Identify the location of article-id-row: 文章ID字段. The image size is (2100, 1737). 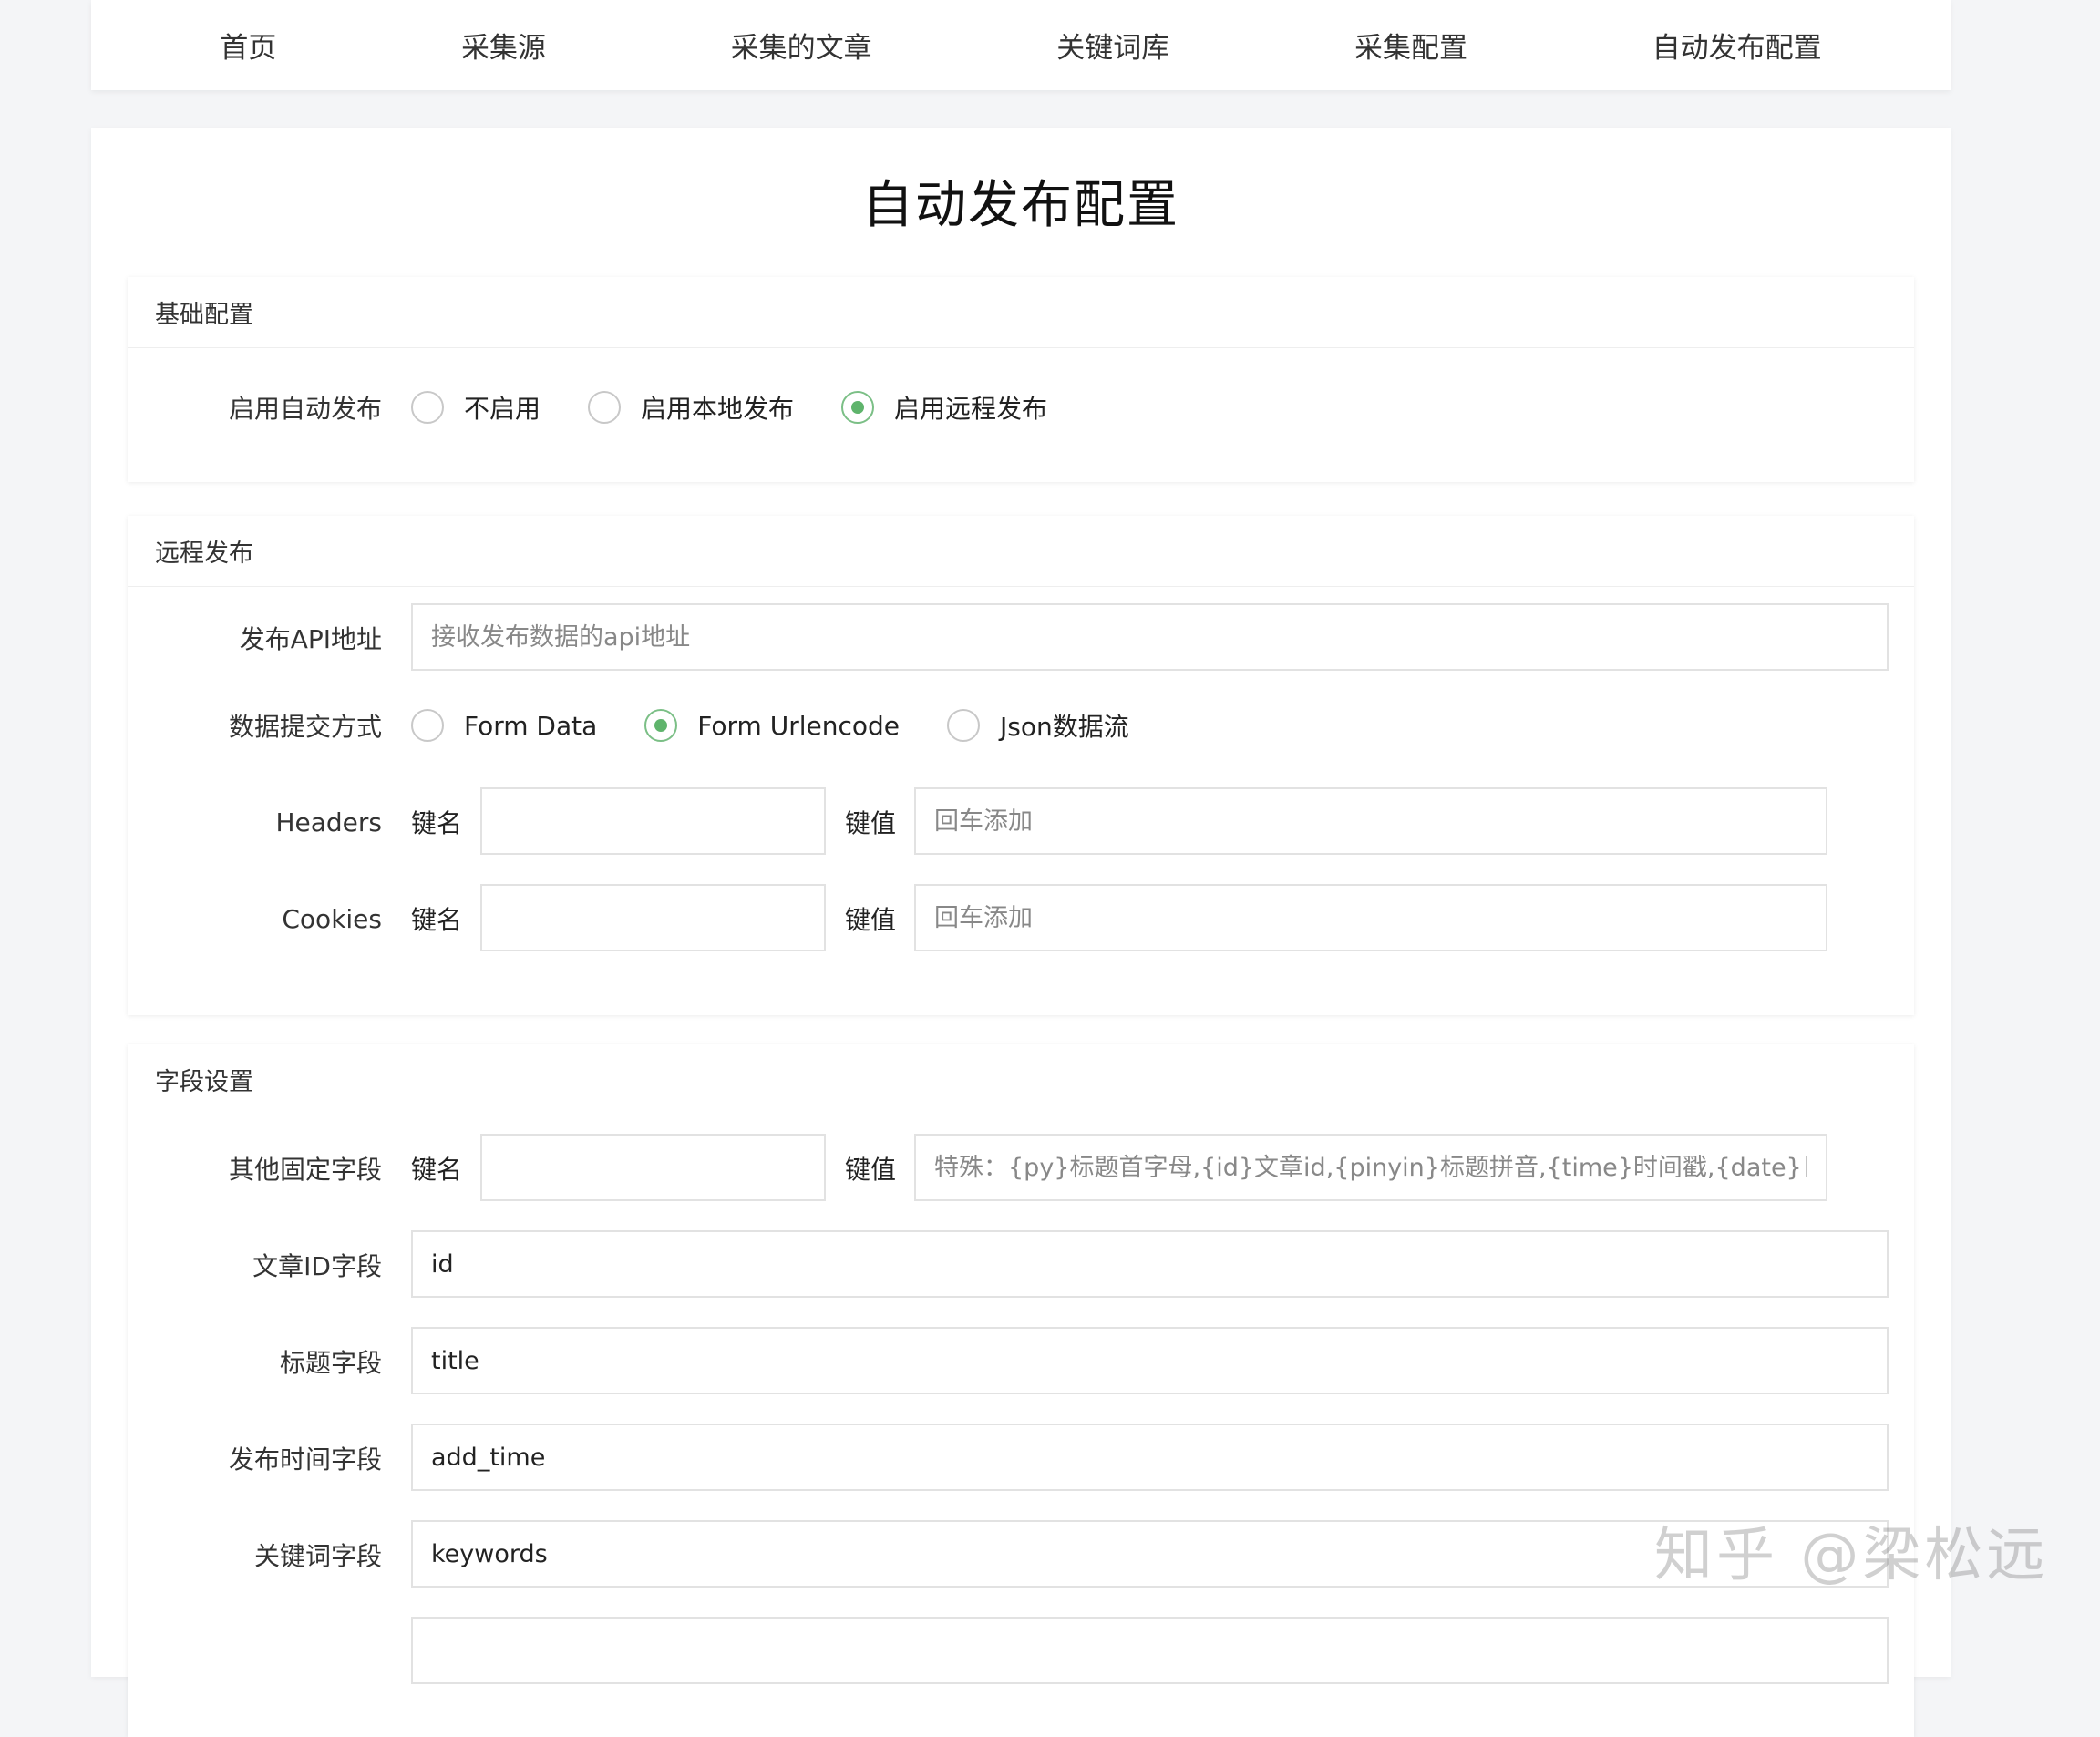
(1021, 1265).